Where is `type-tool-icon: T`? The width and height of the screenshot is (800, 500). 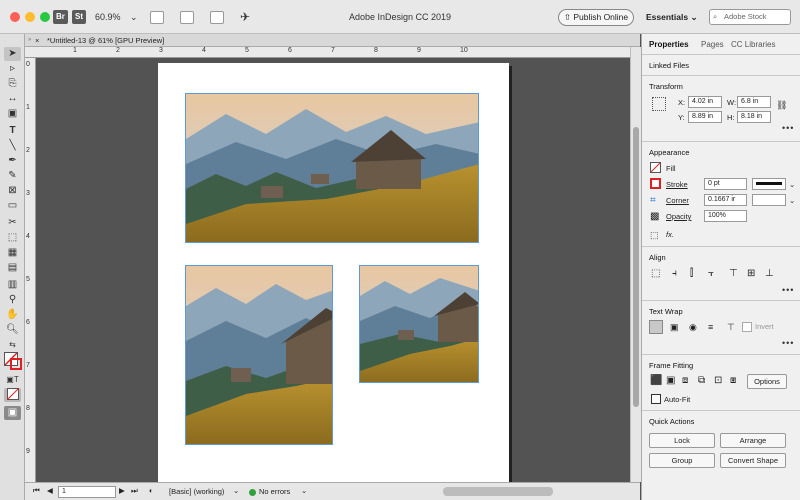 type-tool-icon: T is located at coordinates (12, 131).